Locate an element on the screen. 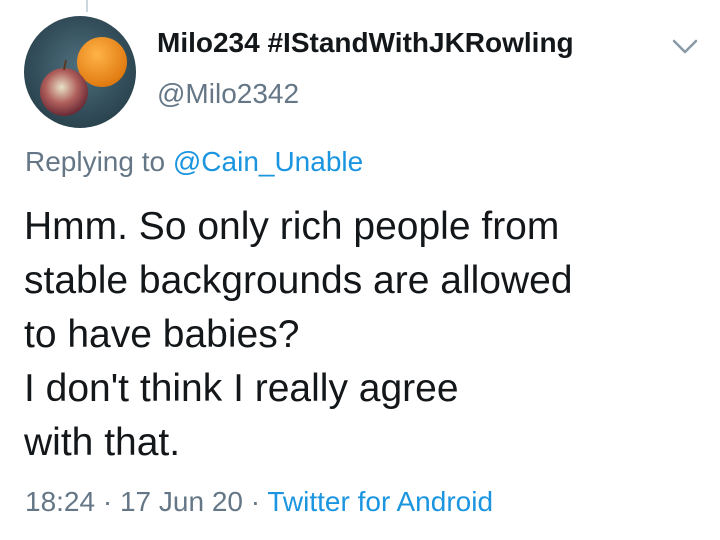 The image size is (720, 540). replying-to: Replying to @Cain_Unable is located at coordinates (194, 162).